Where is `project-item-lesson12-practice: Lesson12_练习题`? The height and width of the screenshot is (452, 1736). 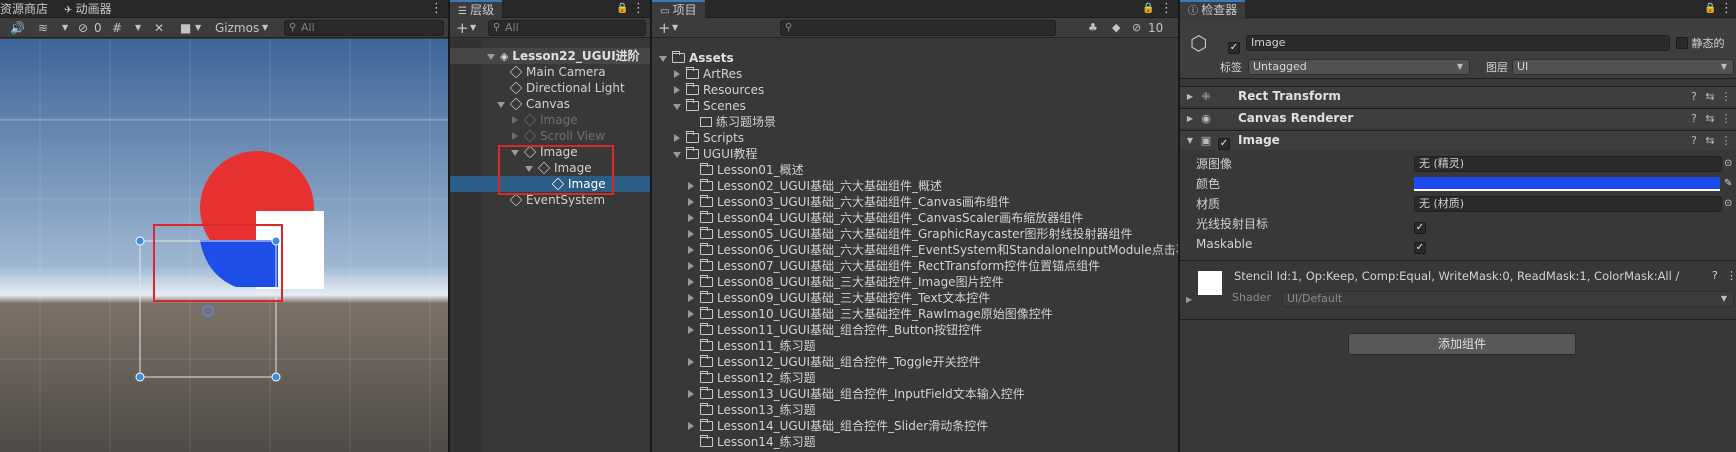 project-item-lesson12-practice: Lesson12_练习题 is located at coordinates (758, 378).